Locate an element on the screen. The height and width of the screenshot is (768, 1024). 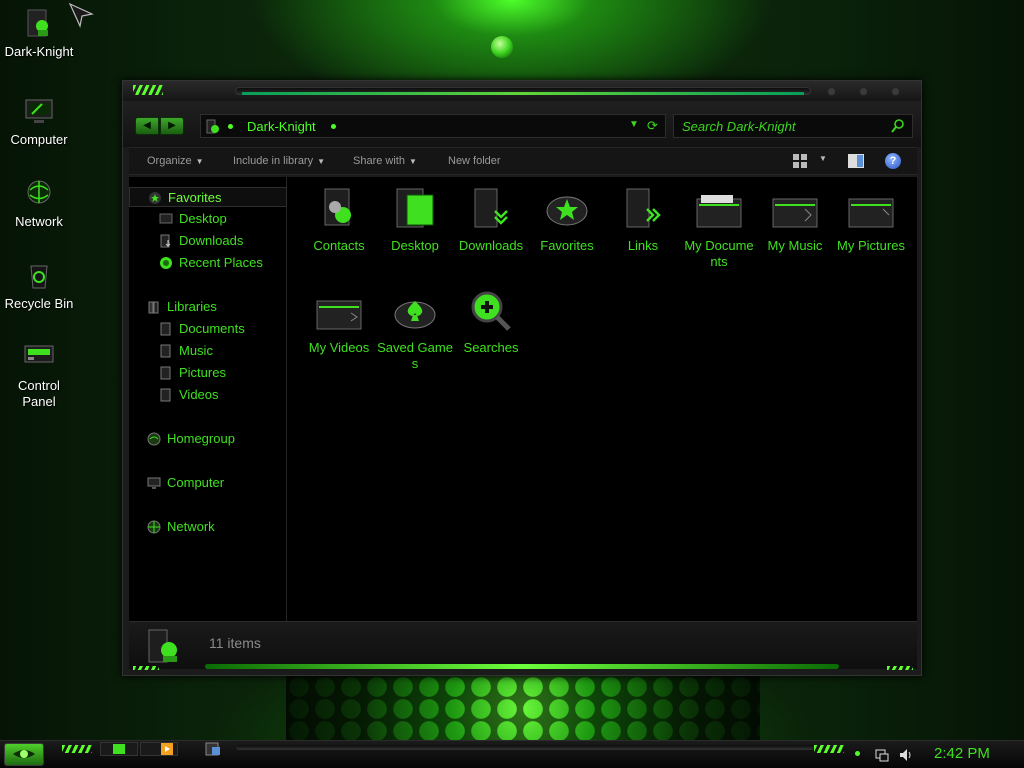
pictures-folder-icon is located at coordinates (871, 213).